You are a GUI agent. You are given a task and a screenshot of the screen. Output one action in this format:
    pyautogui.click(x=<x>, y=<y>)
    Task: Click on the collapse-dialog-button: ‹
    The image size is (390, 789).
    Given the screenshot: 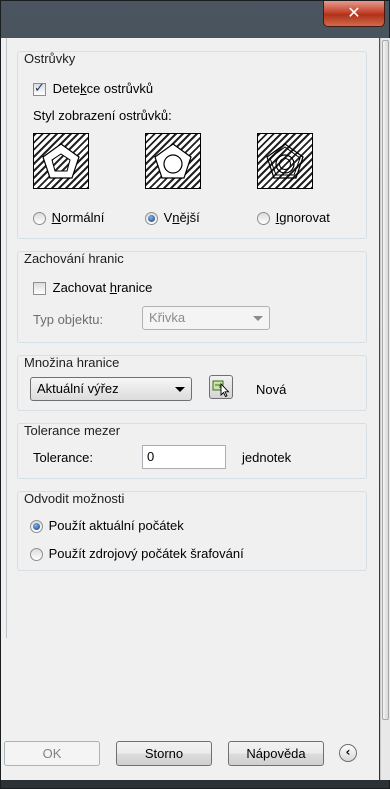 What is the action you would take?
    pyautogui.click(x=348, y=753)
    